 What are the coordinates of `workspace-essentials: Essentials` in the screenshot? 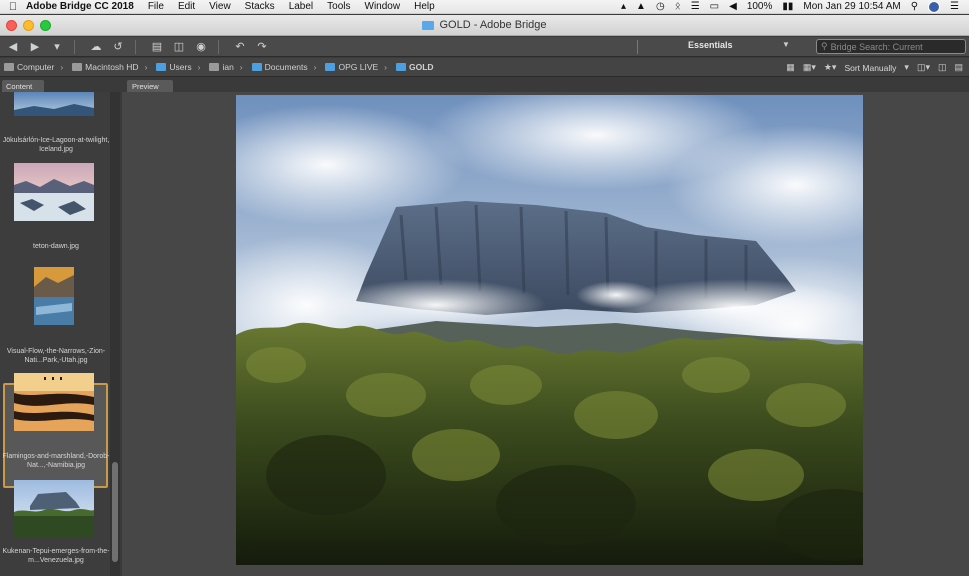 It's located at (710, 45).